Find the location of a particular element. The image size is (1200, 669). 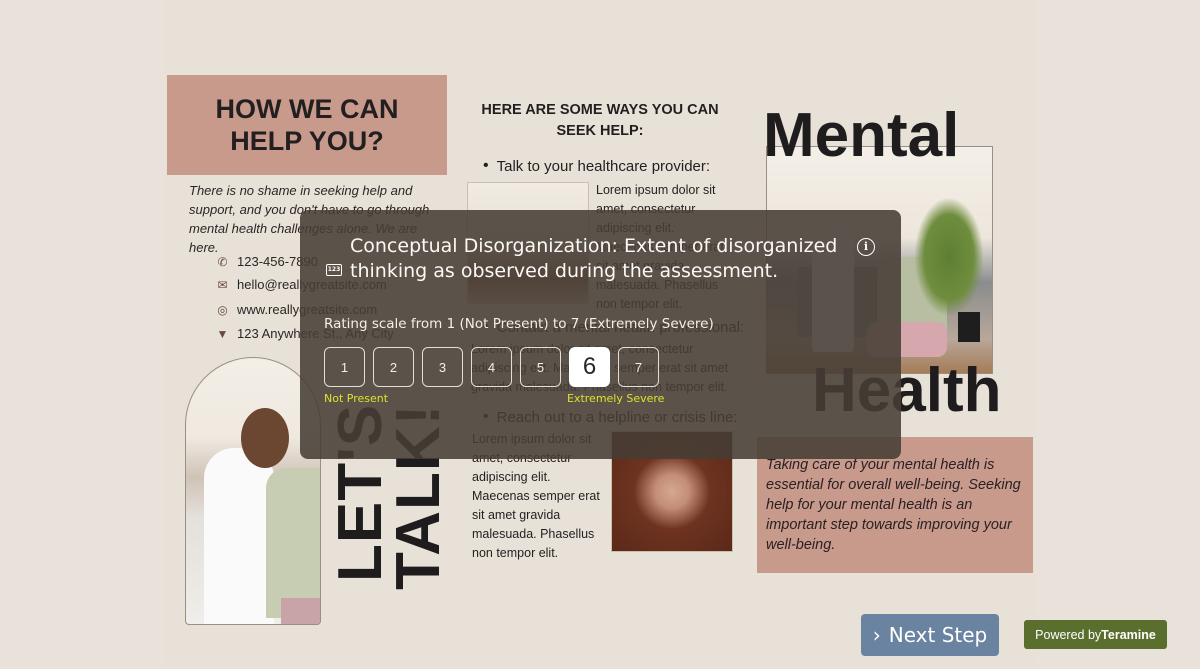

mail-icon: ✉ is located at coordinates (222, 284).